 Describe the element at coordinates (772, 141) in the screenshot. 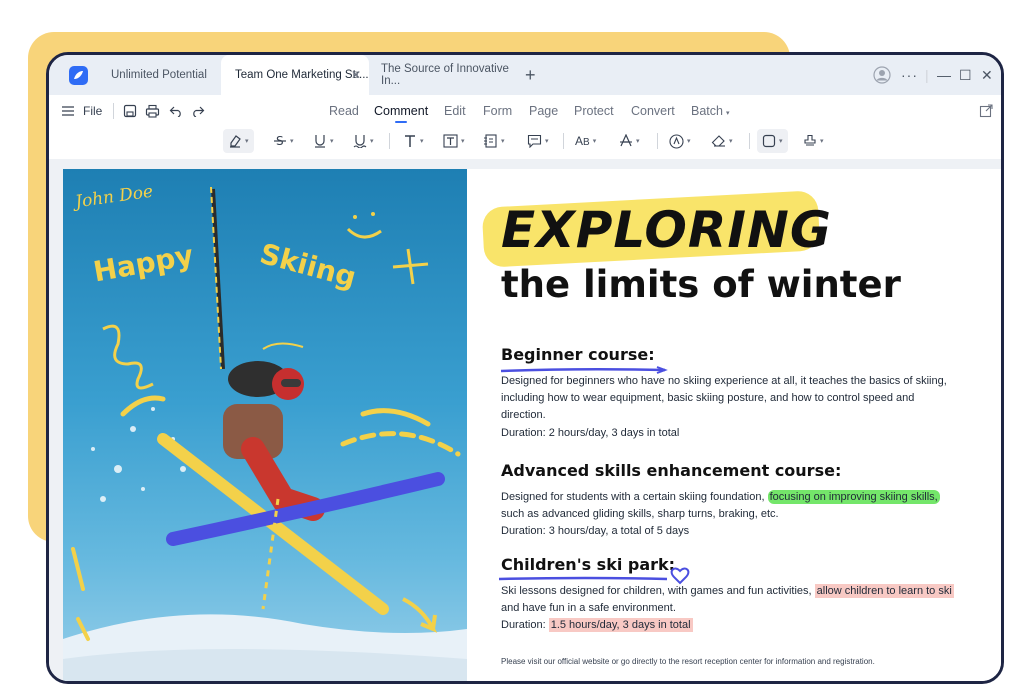

I see `shape-tool: ▾` at that location.